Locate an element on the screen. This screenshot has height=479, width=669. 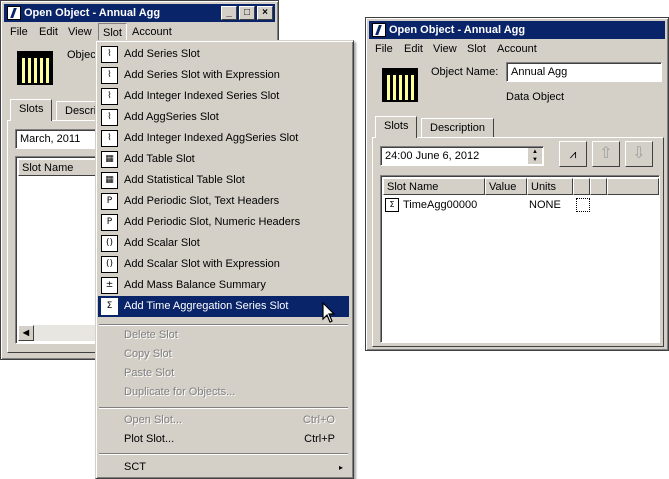
right-menubar: File Edit View Slot Account is located at coordinates (517, 49).